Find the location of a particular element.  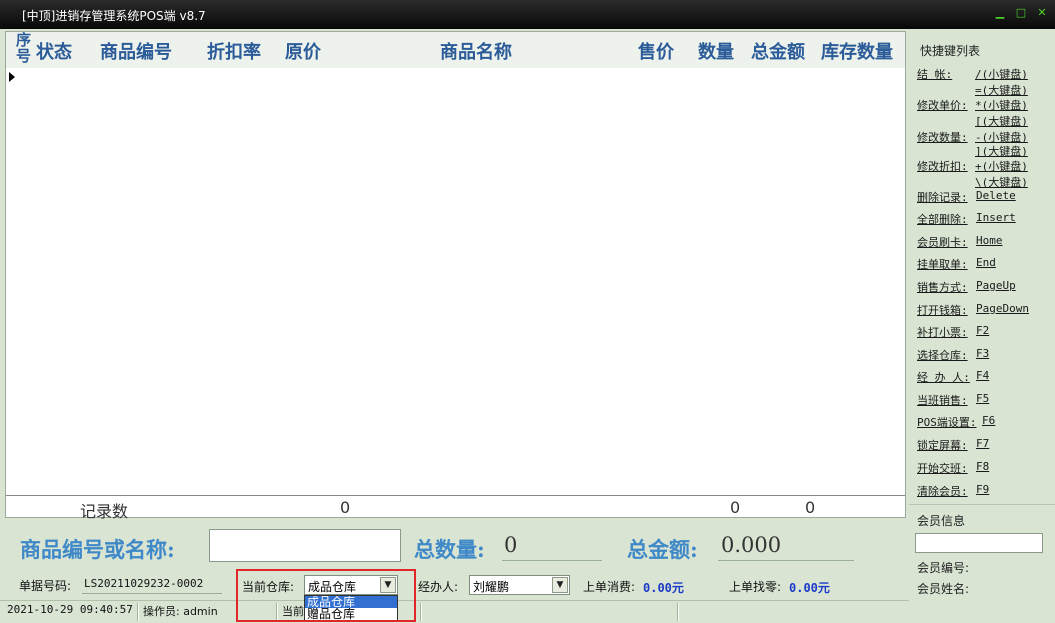

shortcut-member-card: 会员刷卡: is located at coordinates (942, 242).